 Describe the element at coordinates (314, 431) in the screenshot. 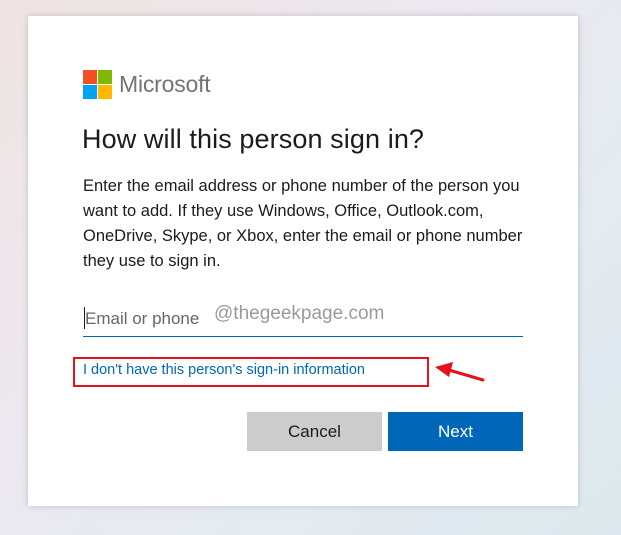

I see `cancel-button: Cancel` at that location.